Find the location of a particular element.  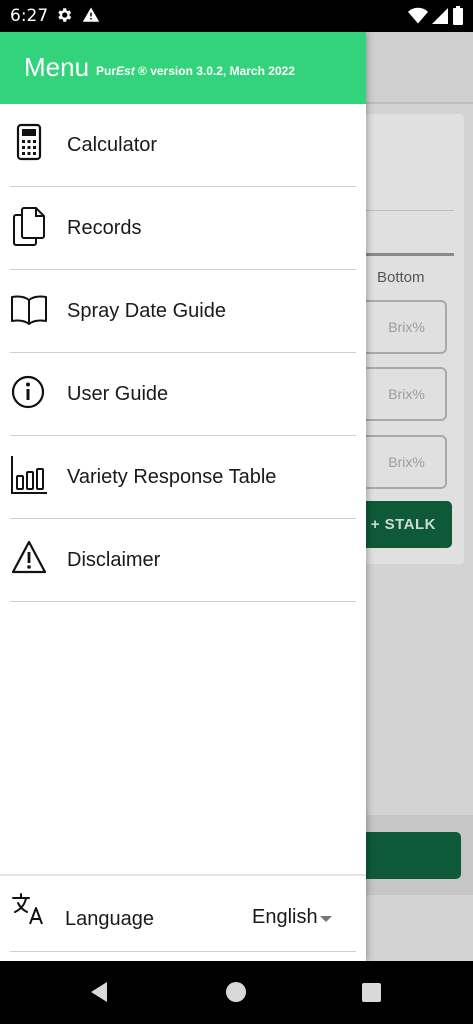

column-label-bottom: Bottom is located at coordinates (401, 277).